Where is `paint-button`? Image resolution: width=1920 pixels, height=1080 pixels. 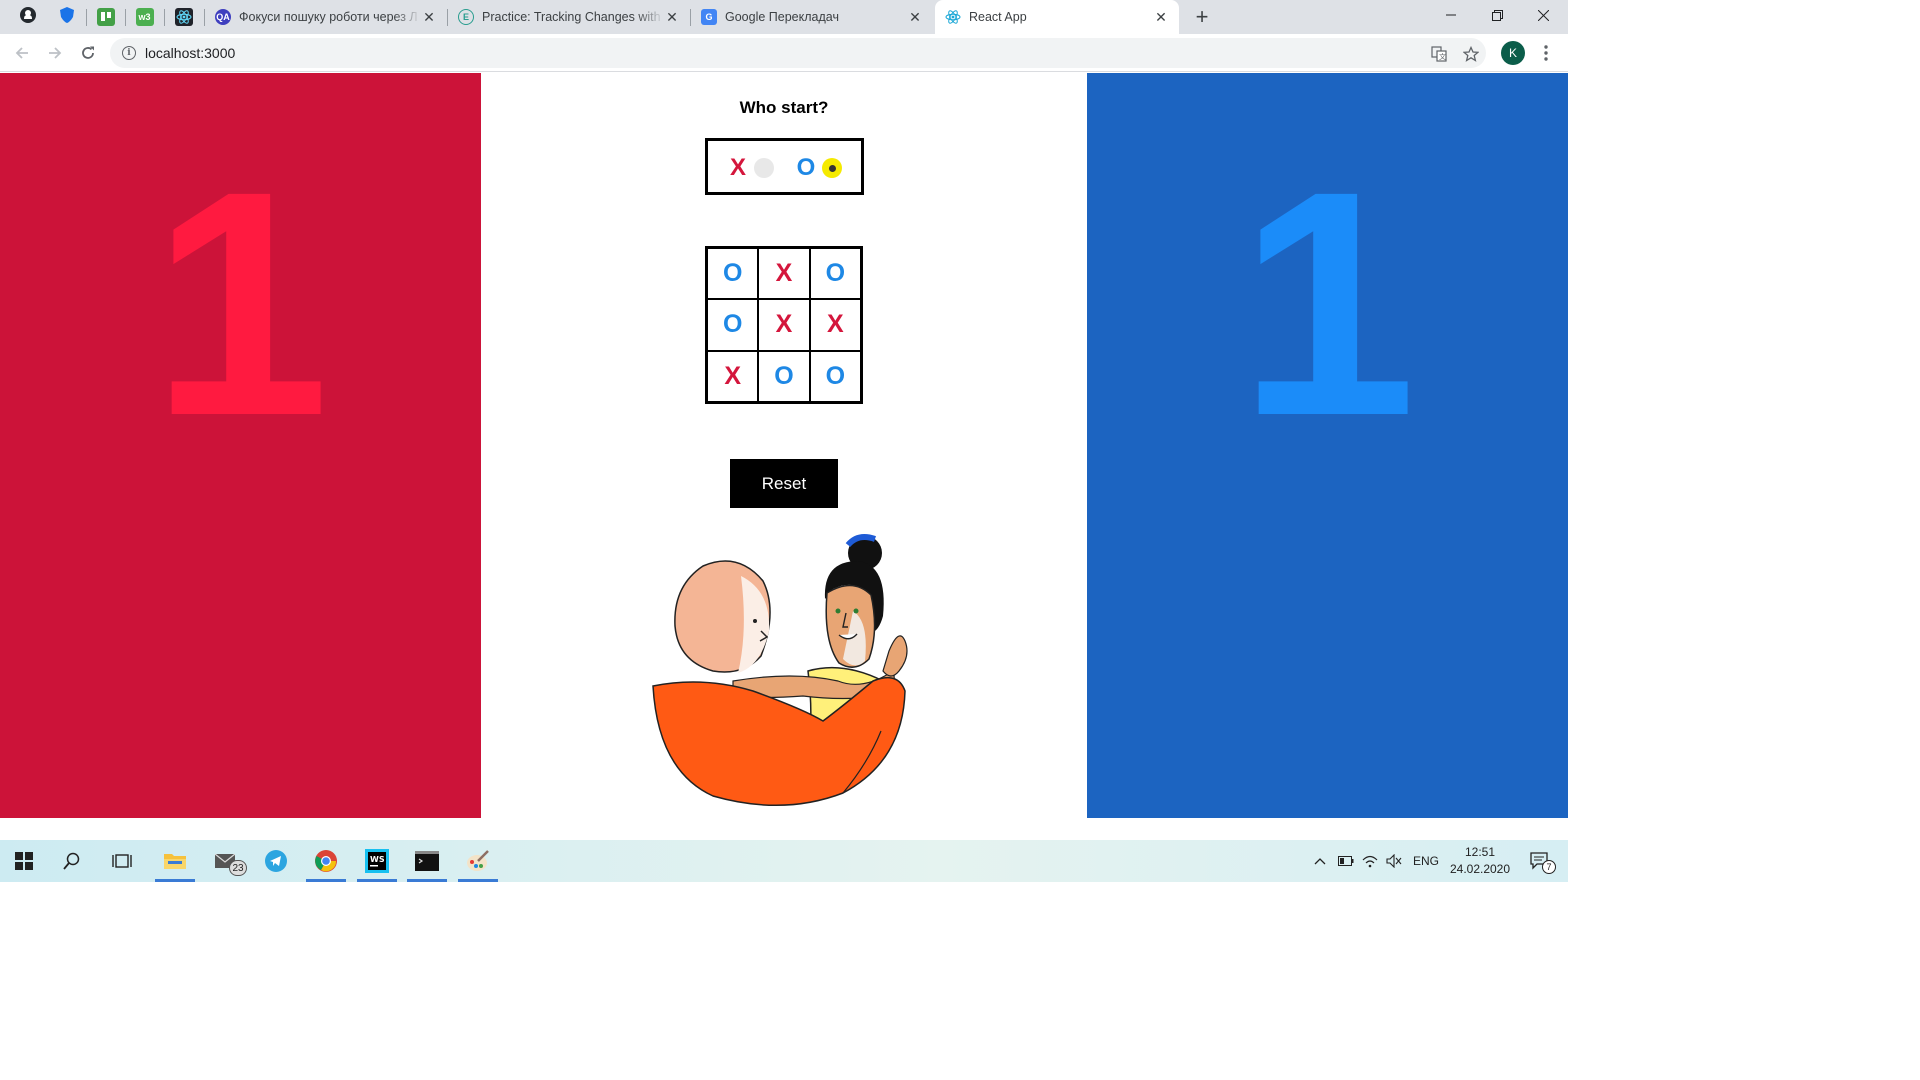 paint-button is located at coordinates (478, 861).